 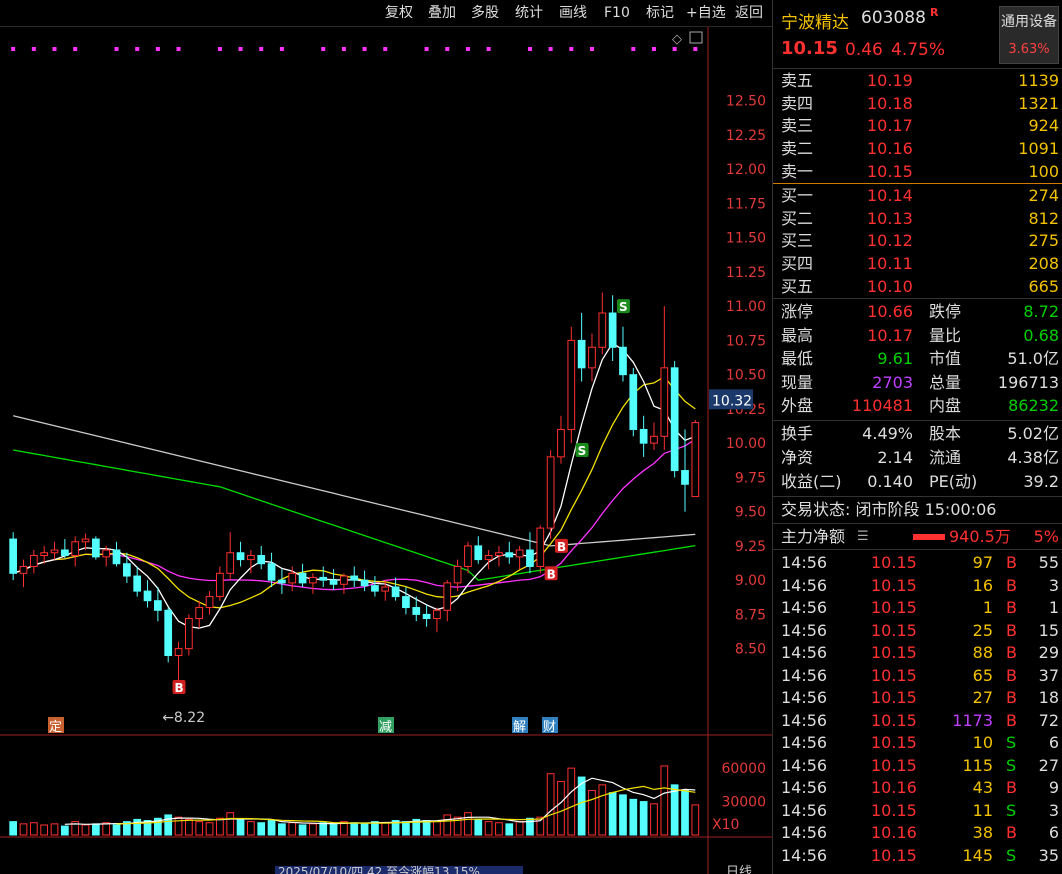 I want to click on panel-toggle-icon, so click(x=696, y=37).